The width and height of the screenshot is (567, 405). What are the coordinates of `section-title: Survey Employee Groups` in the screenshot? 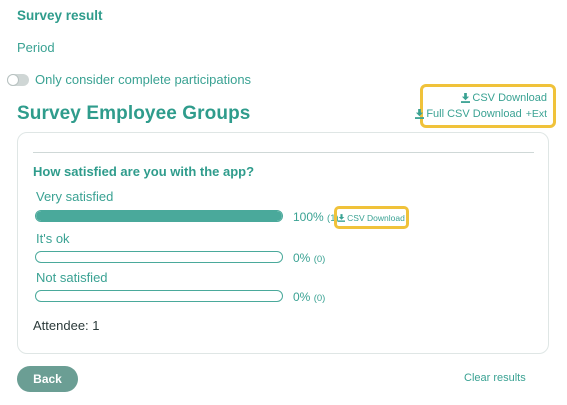 It's located at (134, 113).